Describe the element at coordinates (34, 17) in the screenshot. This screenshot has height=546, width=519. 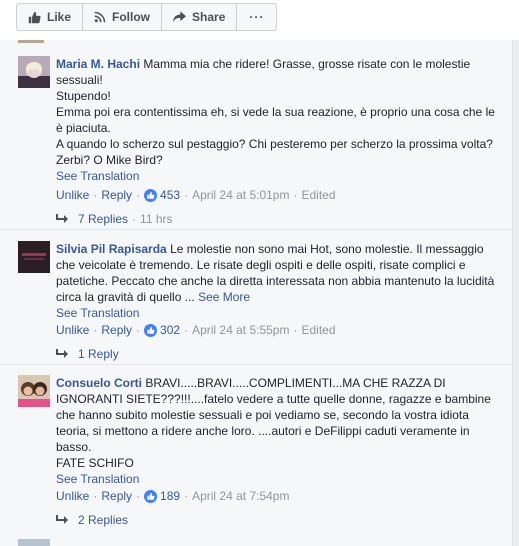
I see `thumbs-up-icon` at that location.